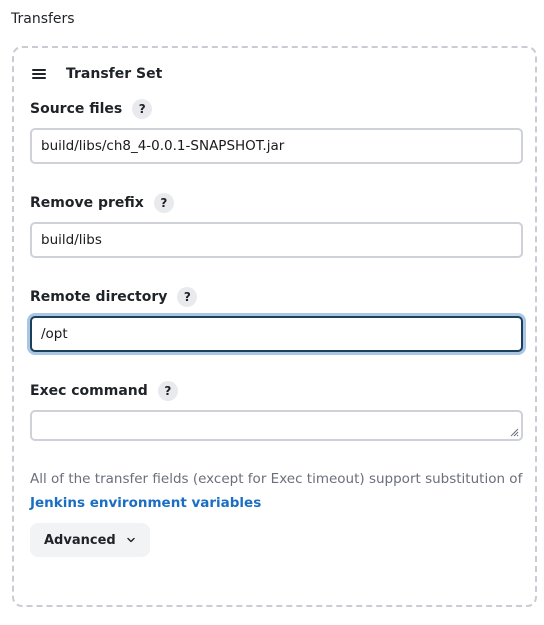 This screenshot has width=544, height=625. I want to click on transfer-set-title: Transfer Set, so click(114, 74).